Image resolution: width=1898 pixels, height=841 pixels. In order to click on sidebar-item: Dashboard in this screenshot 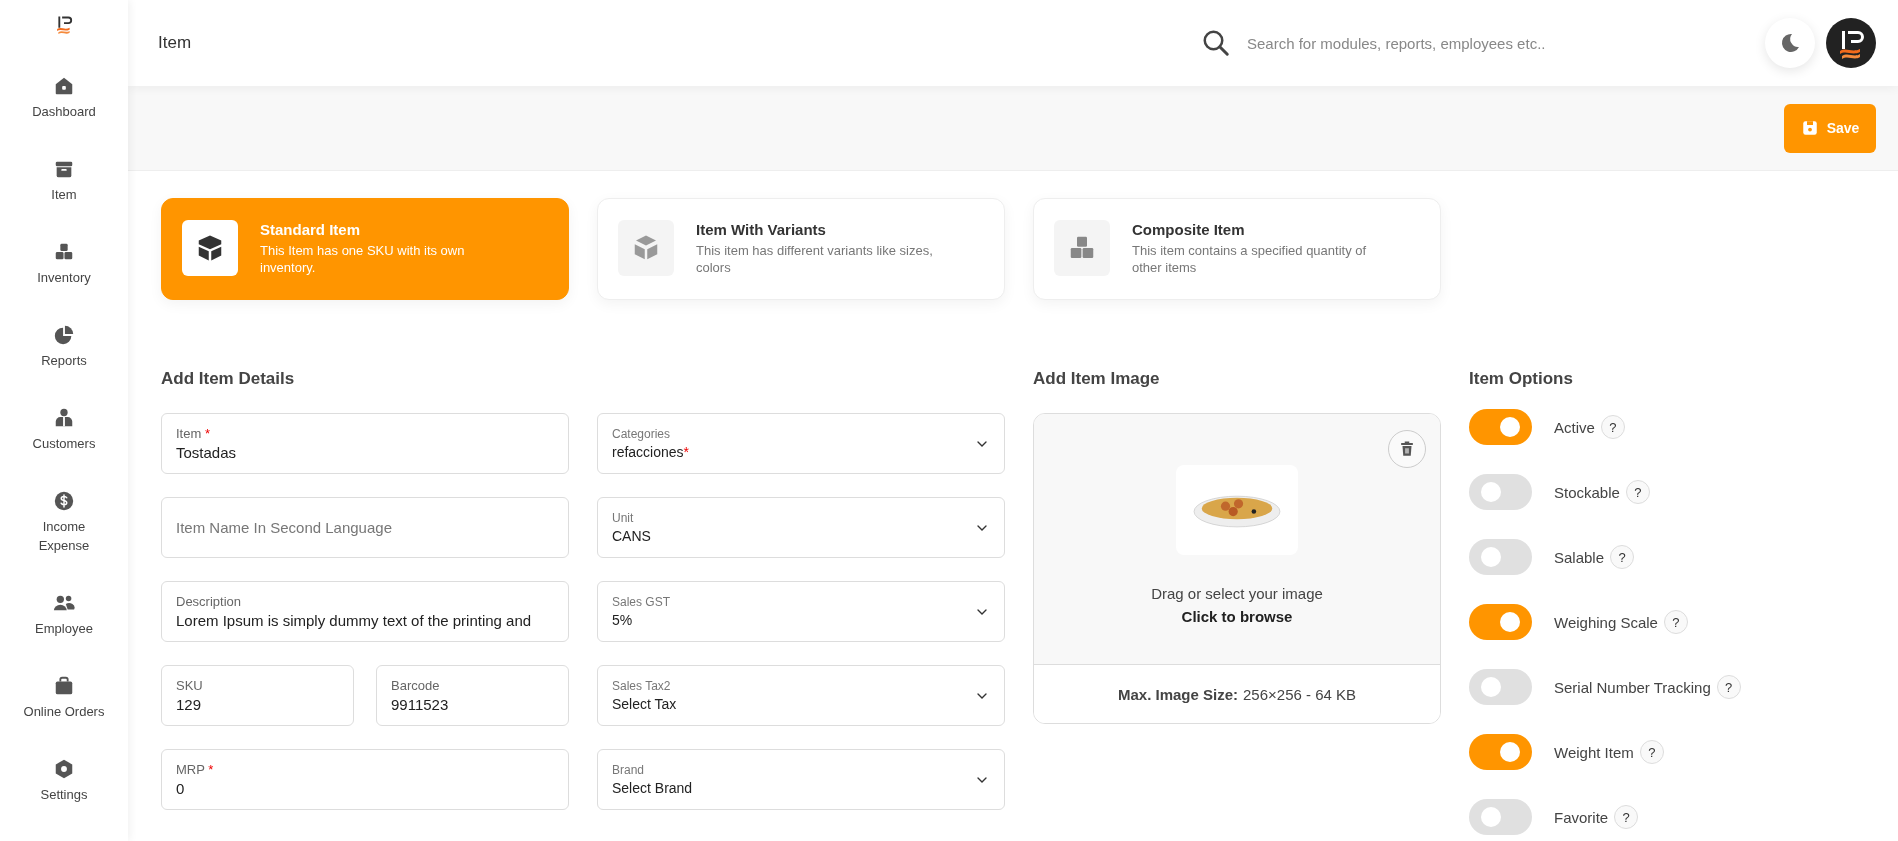, I will do `click(64, 98)`.